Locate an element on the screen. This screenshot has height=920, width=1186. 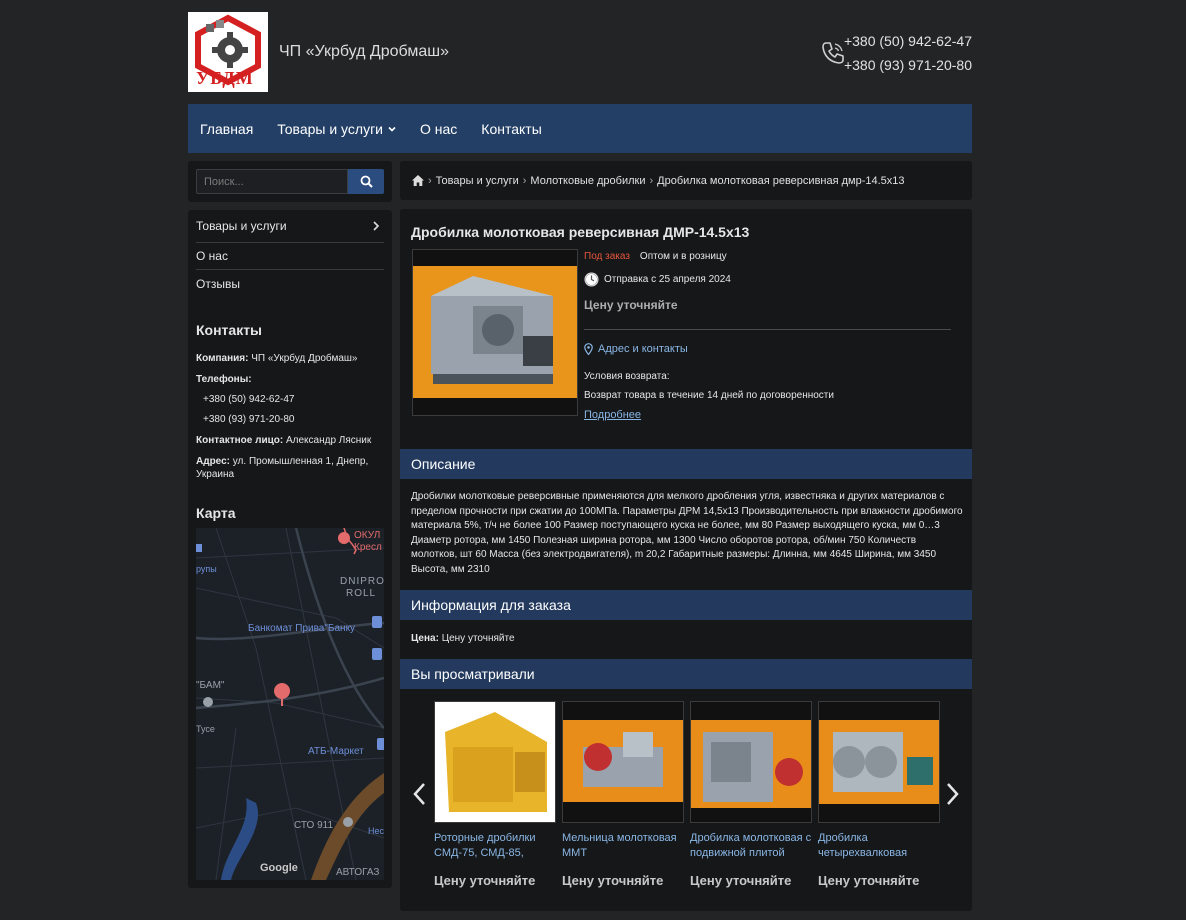
sidebar-phone-1: +380 (50) 942-62-47 is located at coordinates (290, 399).